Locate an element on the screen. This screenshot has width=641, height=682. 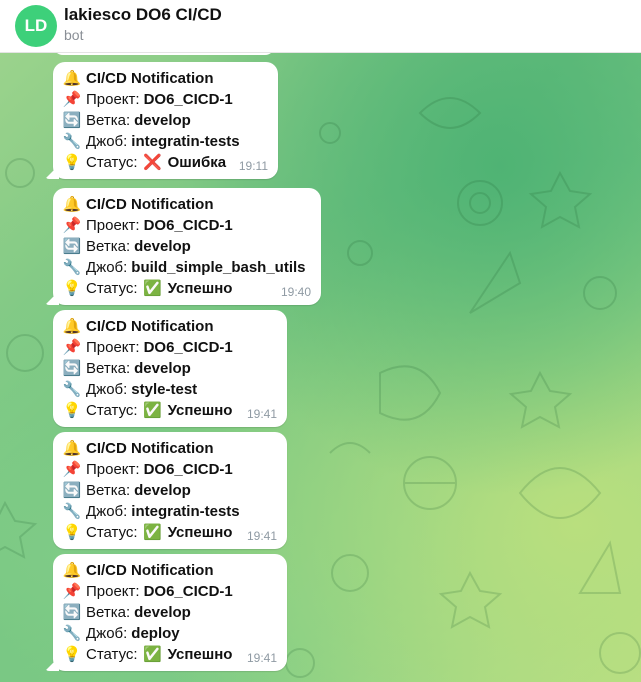
chat-header: LD lakiesco DO6 CI/CD bot is located at coordinates (320, 26).